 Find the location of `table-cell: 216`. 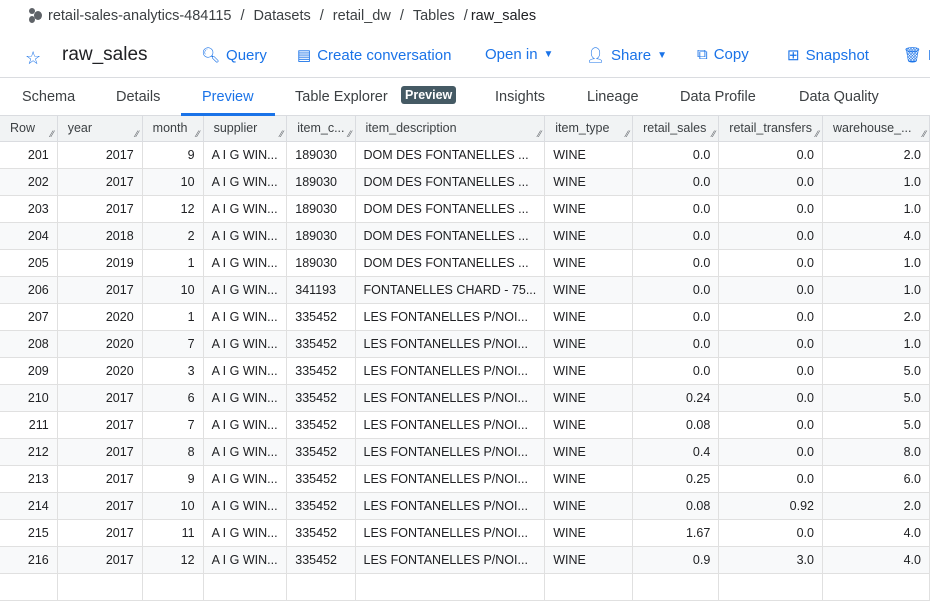

table-cell: 216 is located at coordinates (29, 560).